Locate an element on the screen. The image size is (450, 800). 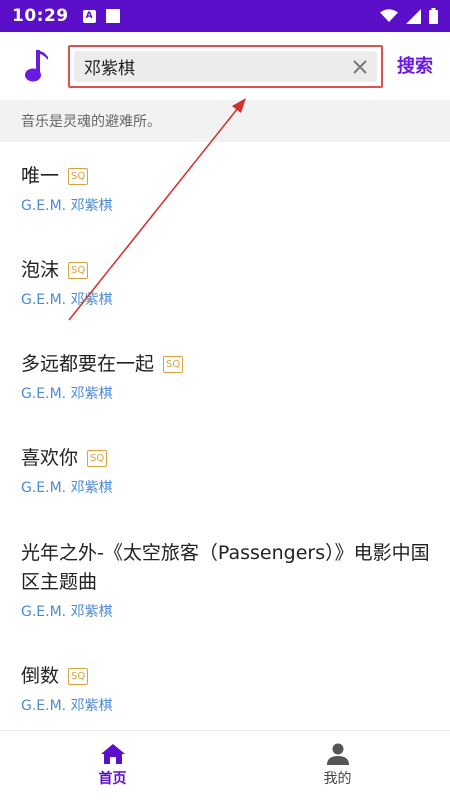
wifi-icon is located at coordinates (389, 15).